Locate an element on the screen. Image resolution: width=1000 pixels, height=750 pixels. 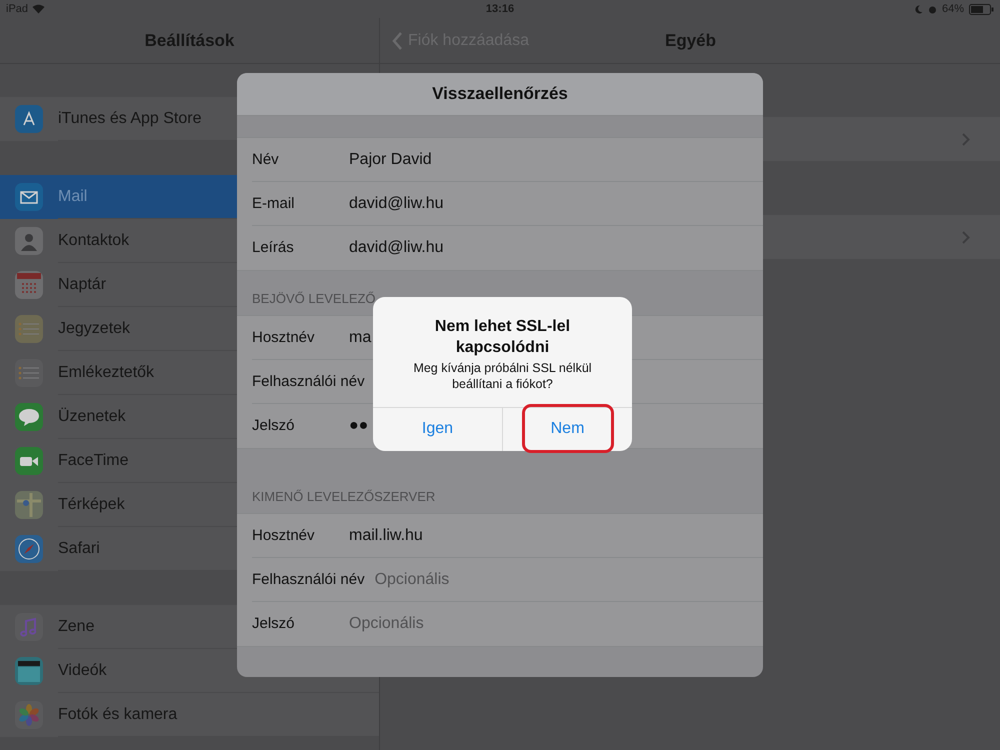
clapperboard-icon is located at coordinates (29, 671).